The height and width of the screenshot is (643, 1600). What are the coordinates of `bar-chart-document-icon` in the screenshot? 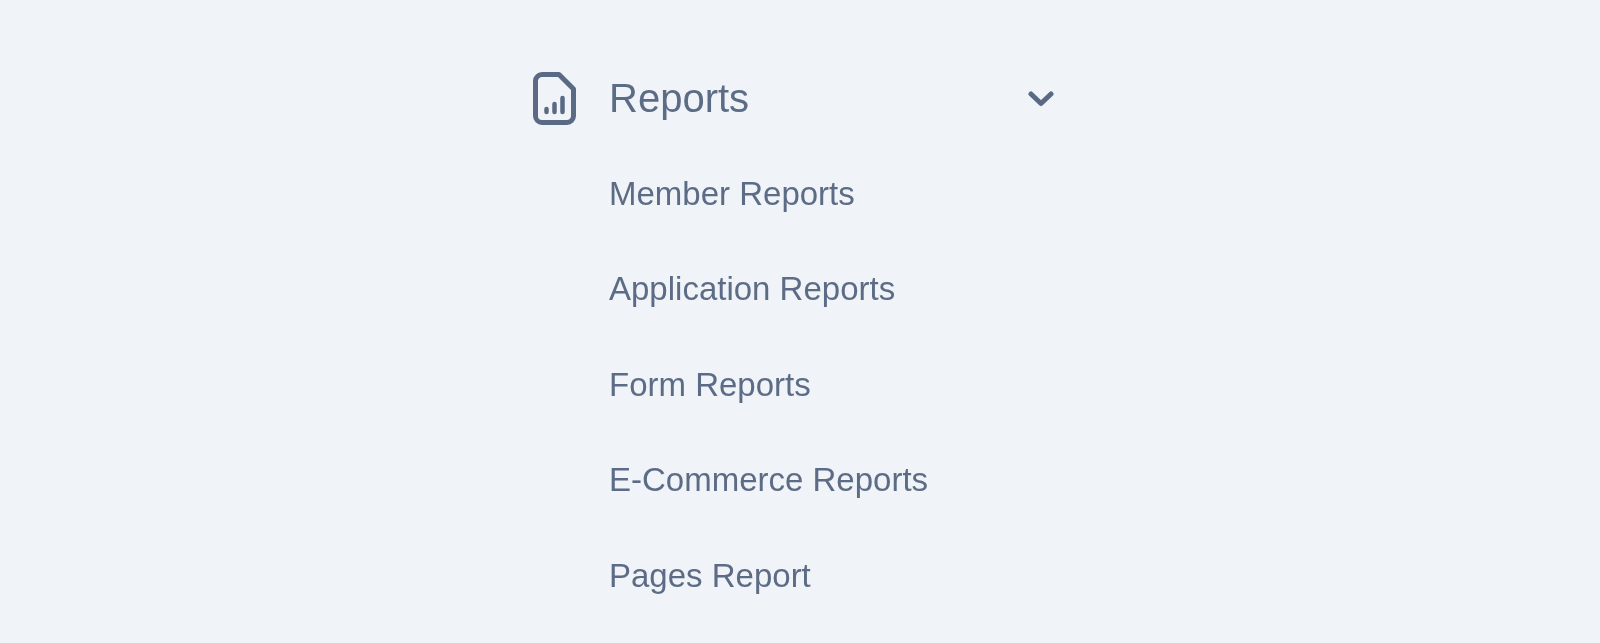 It's located at (554, 98).